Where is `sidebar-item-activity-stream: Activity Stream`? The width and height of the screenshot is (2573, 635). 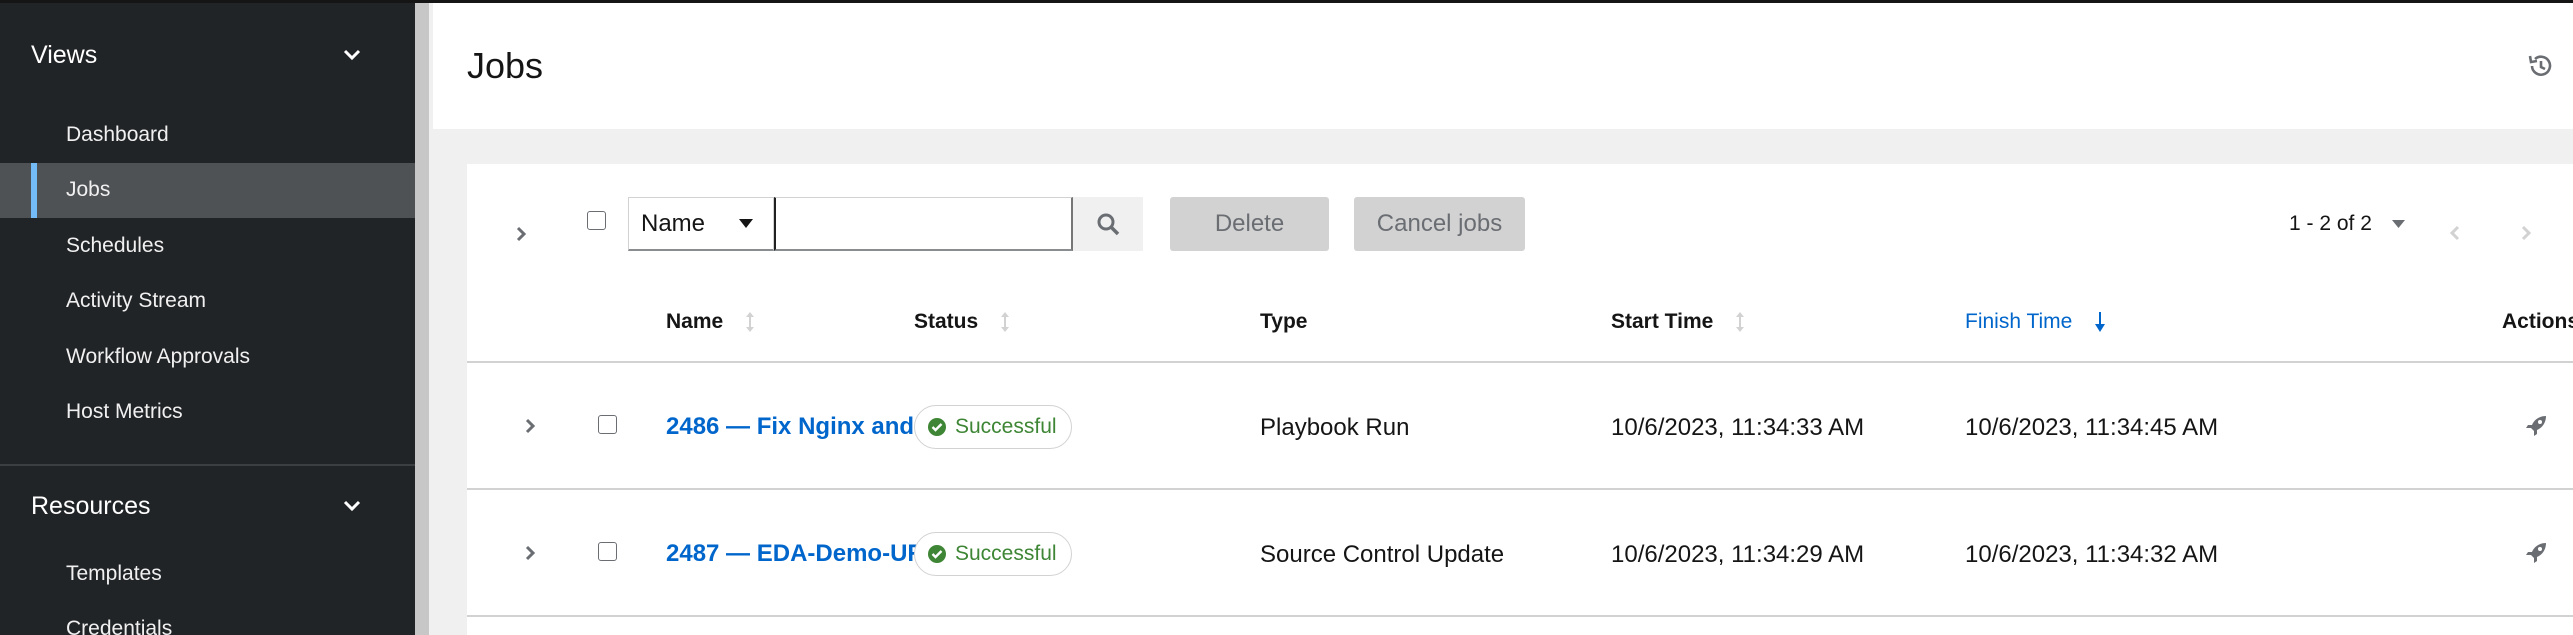 sidebar-item-activity-stream: Activity Stream is located at coordinates (207, 302).